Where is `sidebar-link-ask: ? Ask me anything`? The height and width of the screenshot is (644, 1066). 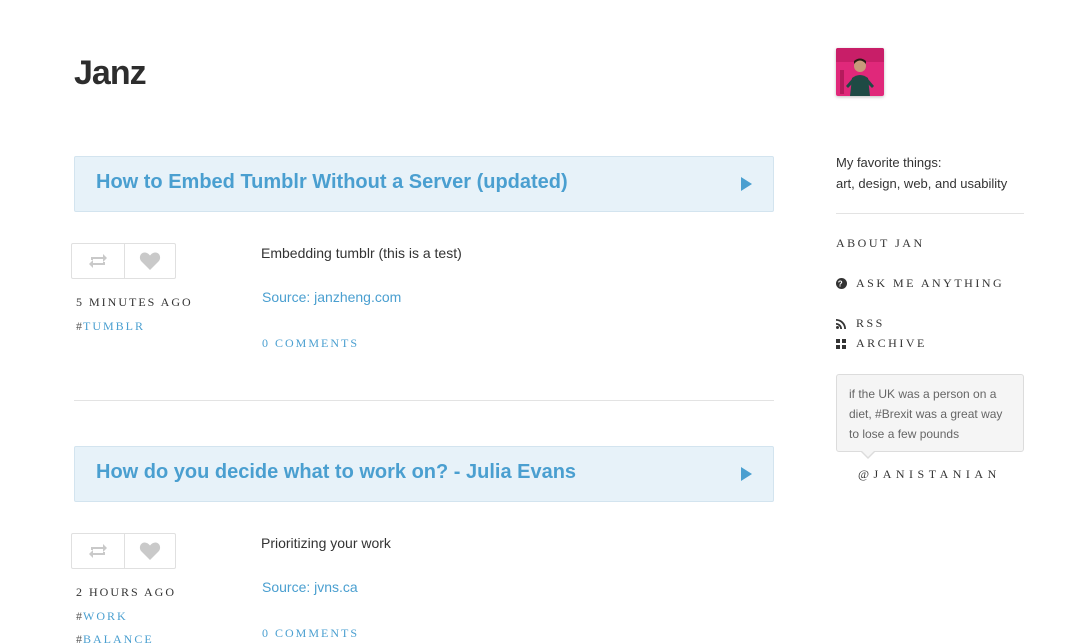
sidebar-link-ask: ? Ask me anything is located at coordinates (920, 283).